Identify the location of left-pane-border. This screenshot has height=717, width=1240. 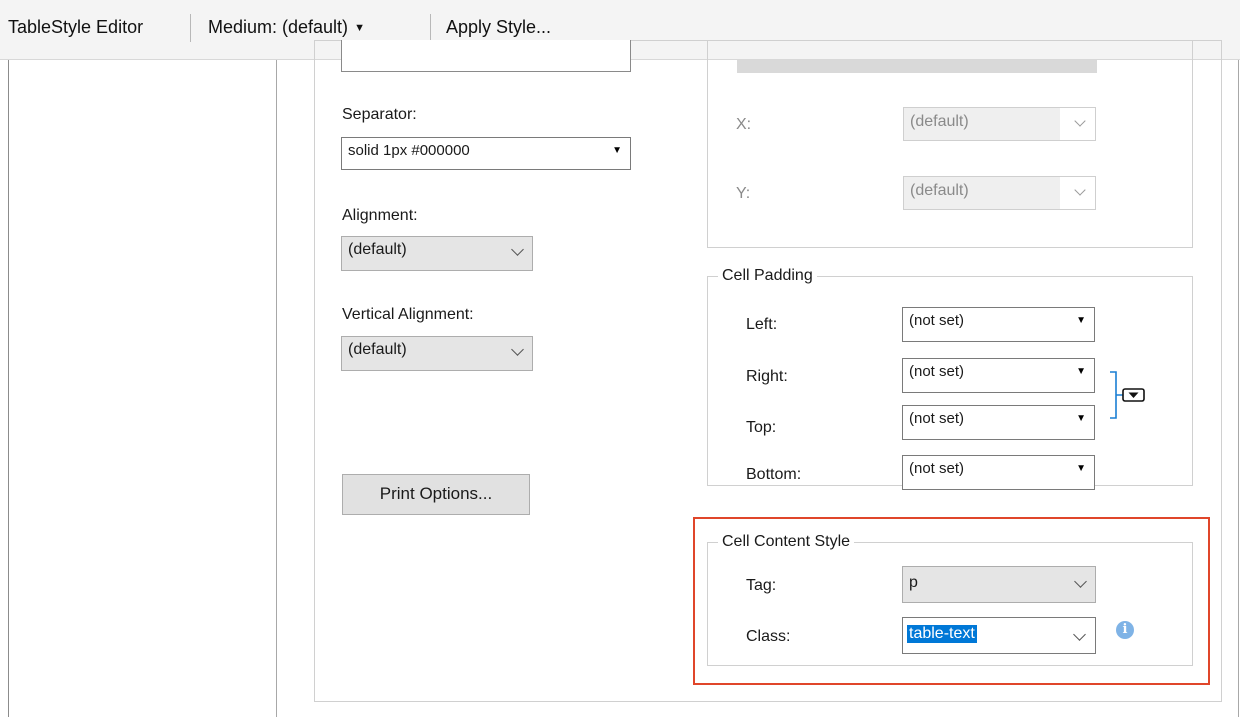
(8, 388).